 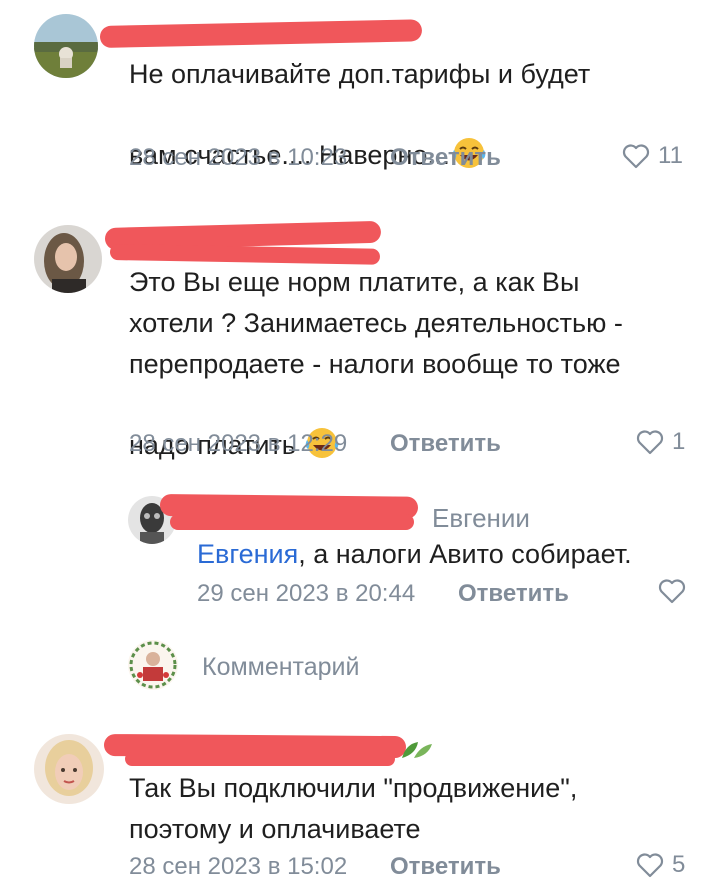 What do you see at coordinates (238, 443) in the screenshot?
I see `comment-date: 28 сен 2023 в 12:29` at bounding box center [238, 443].